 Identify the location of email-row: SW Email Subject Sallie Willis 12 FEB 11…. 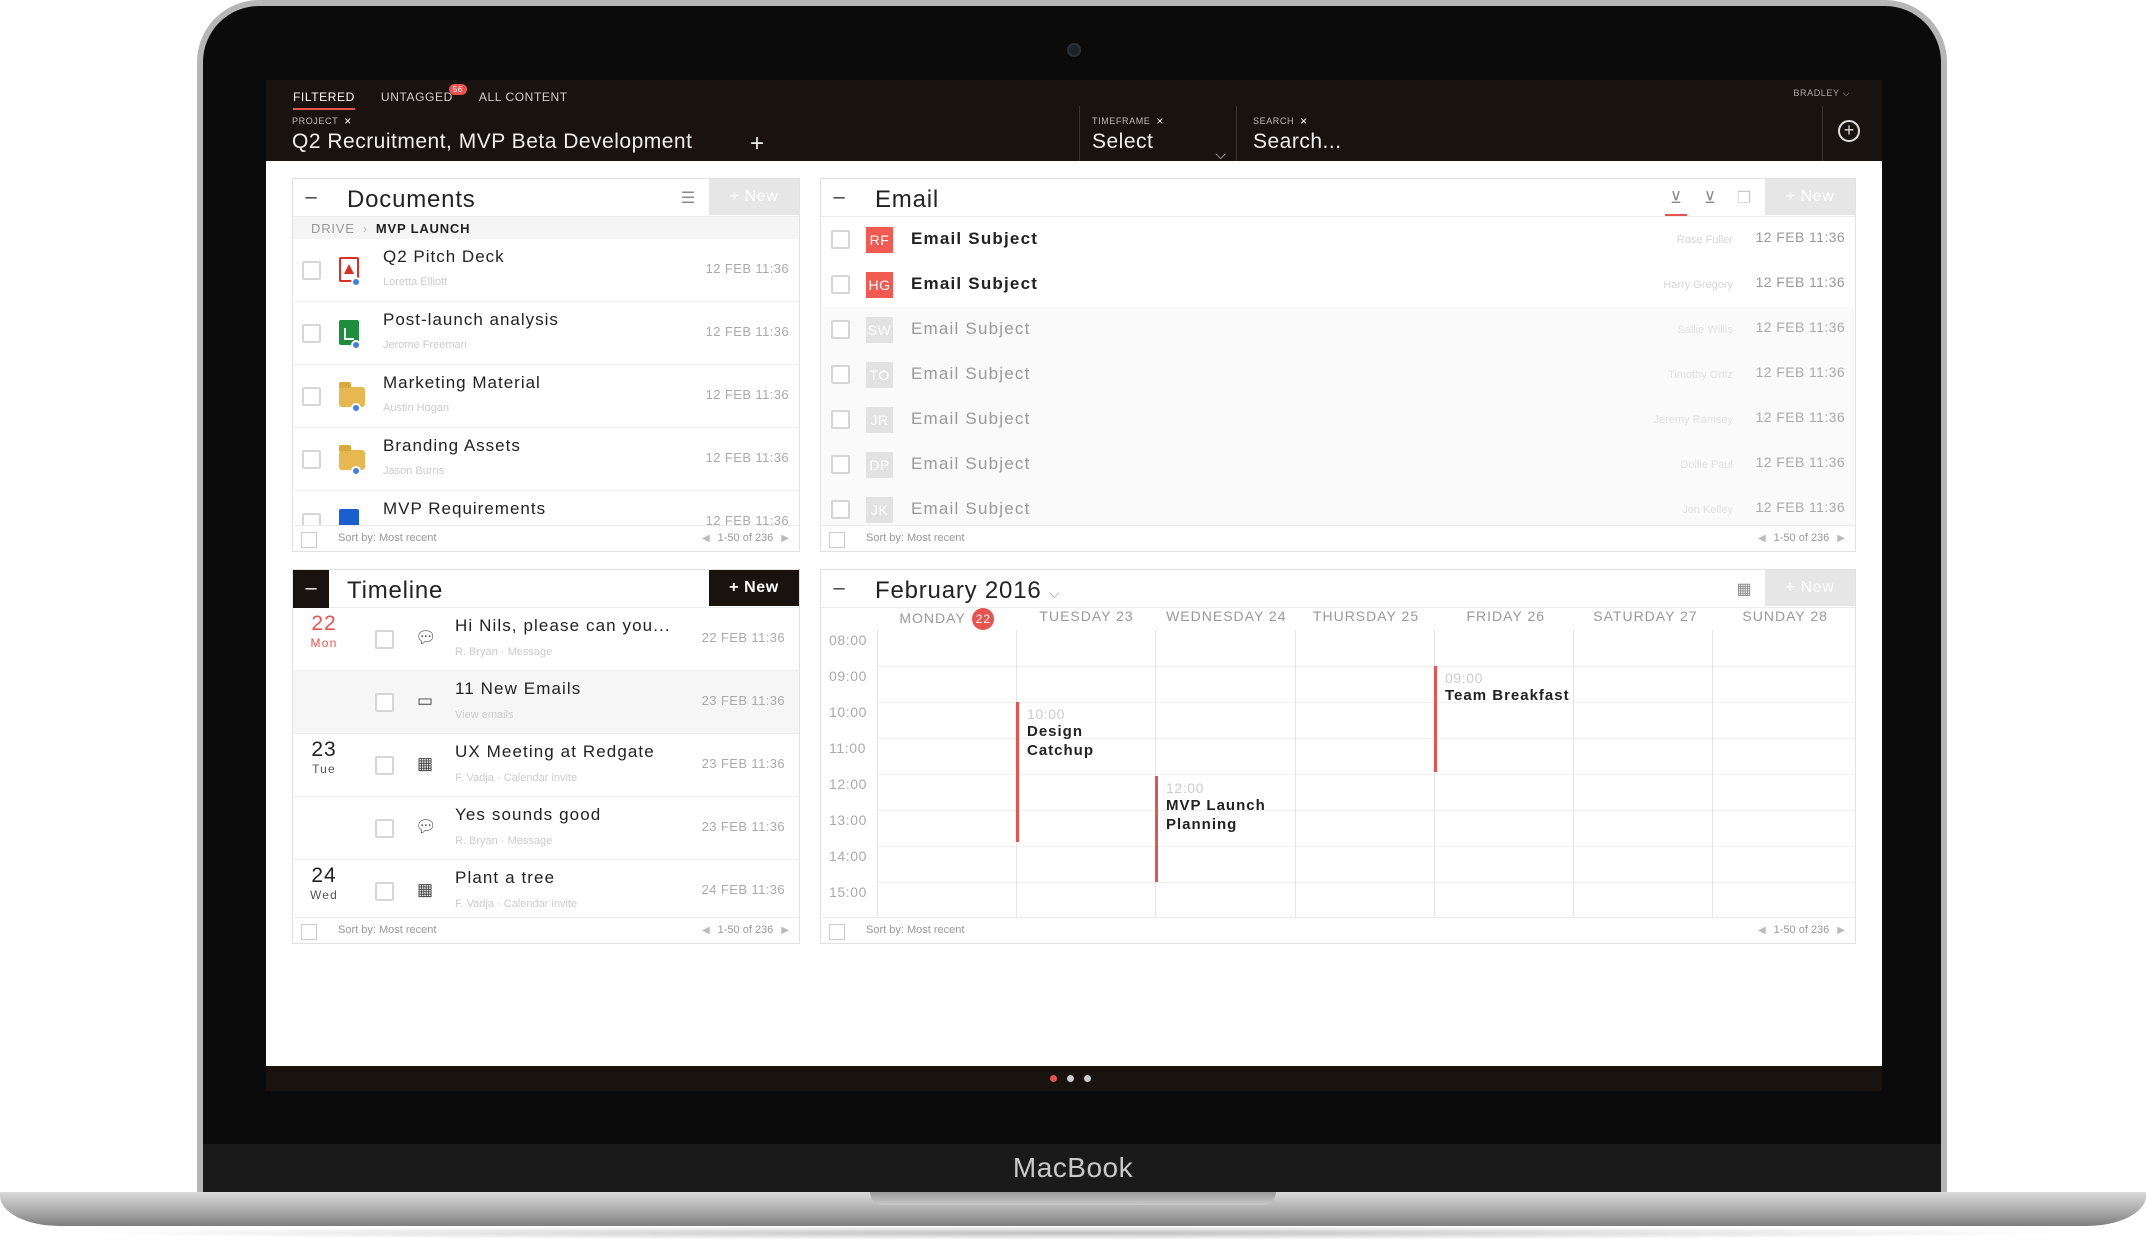
(1338, 329).